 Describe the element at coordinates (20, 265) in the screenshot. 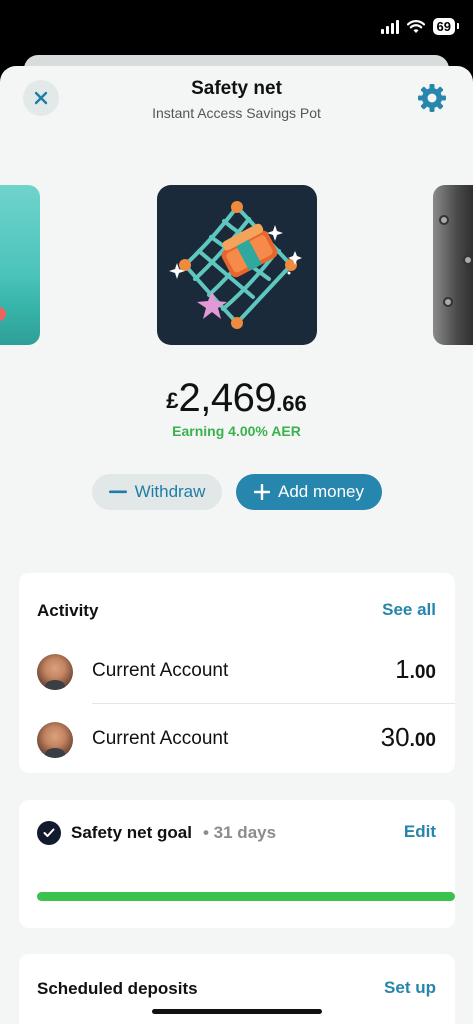

I see `pot-image-prev` at that location.